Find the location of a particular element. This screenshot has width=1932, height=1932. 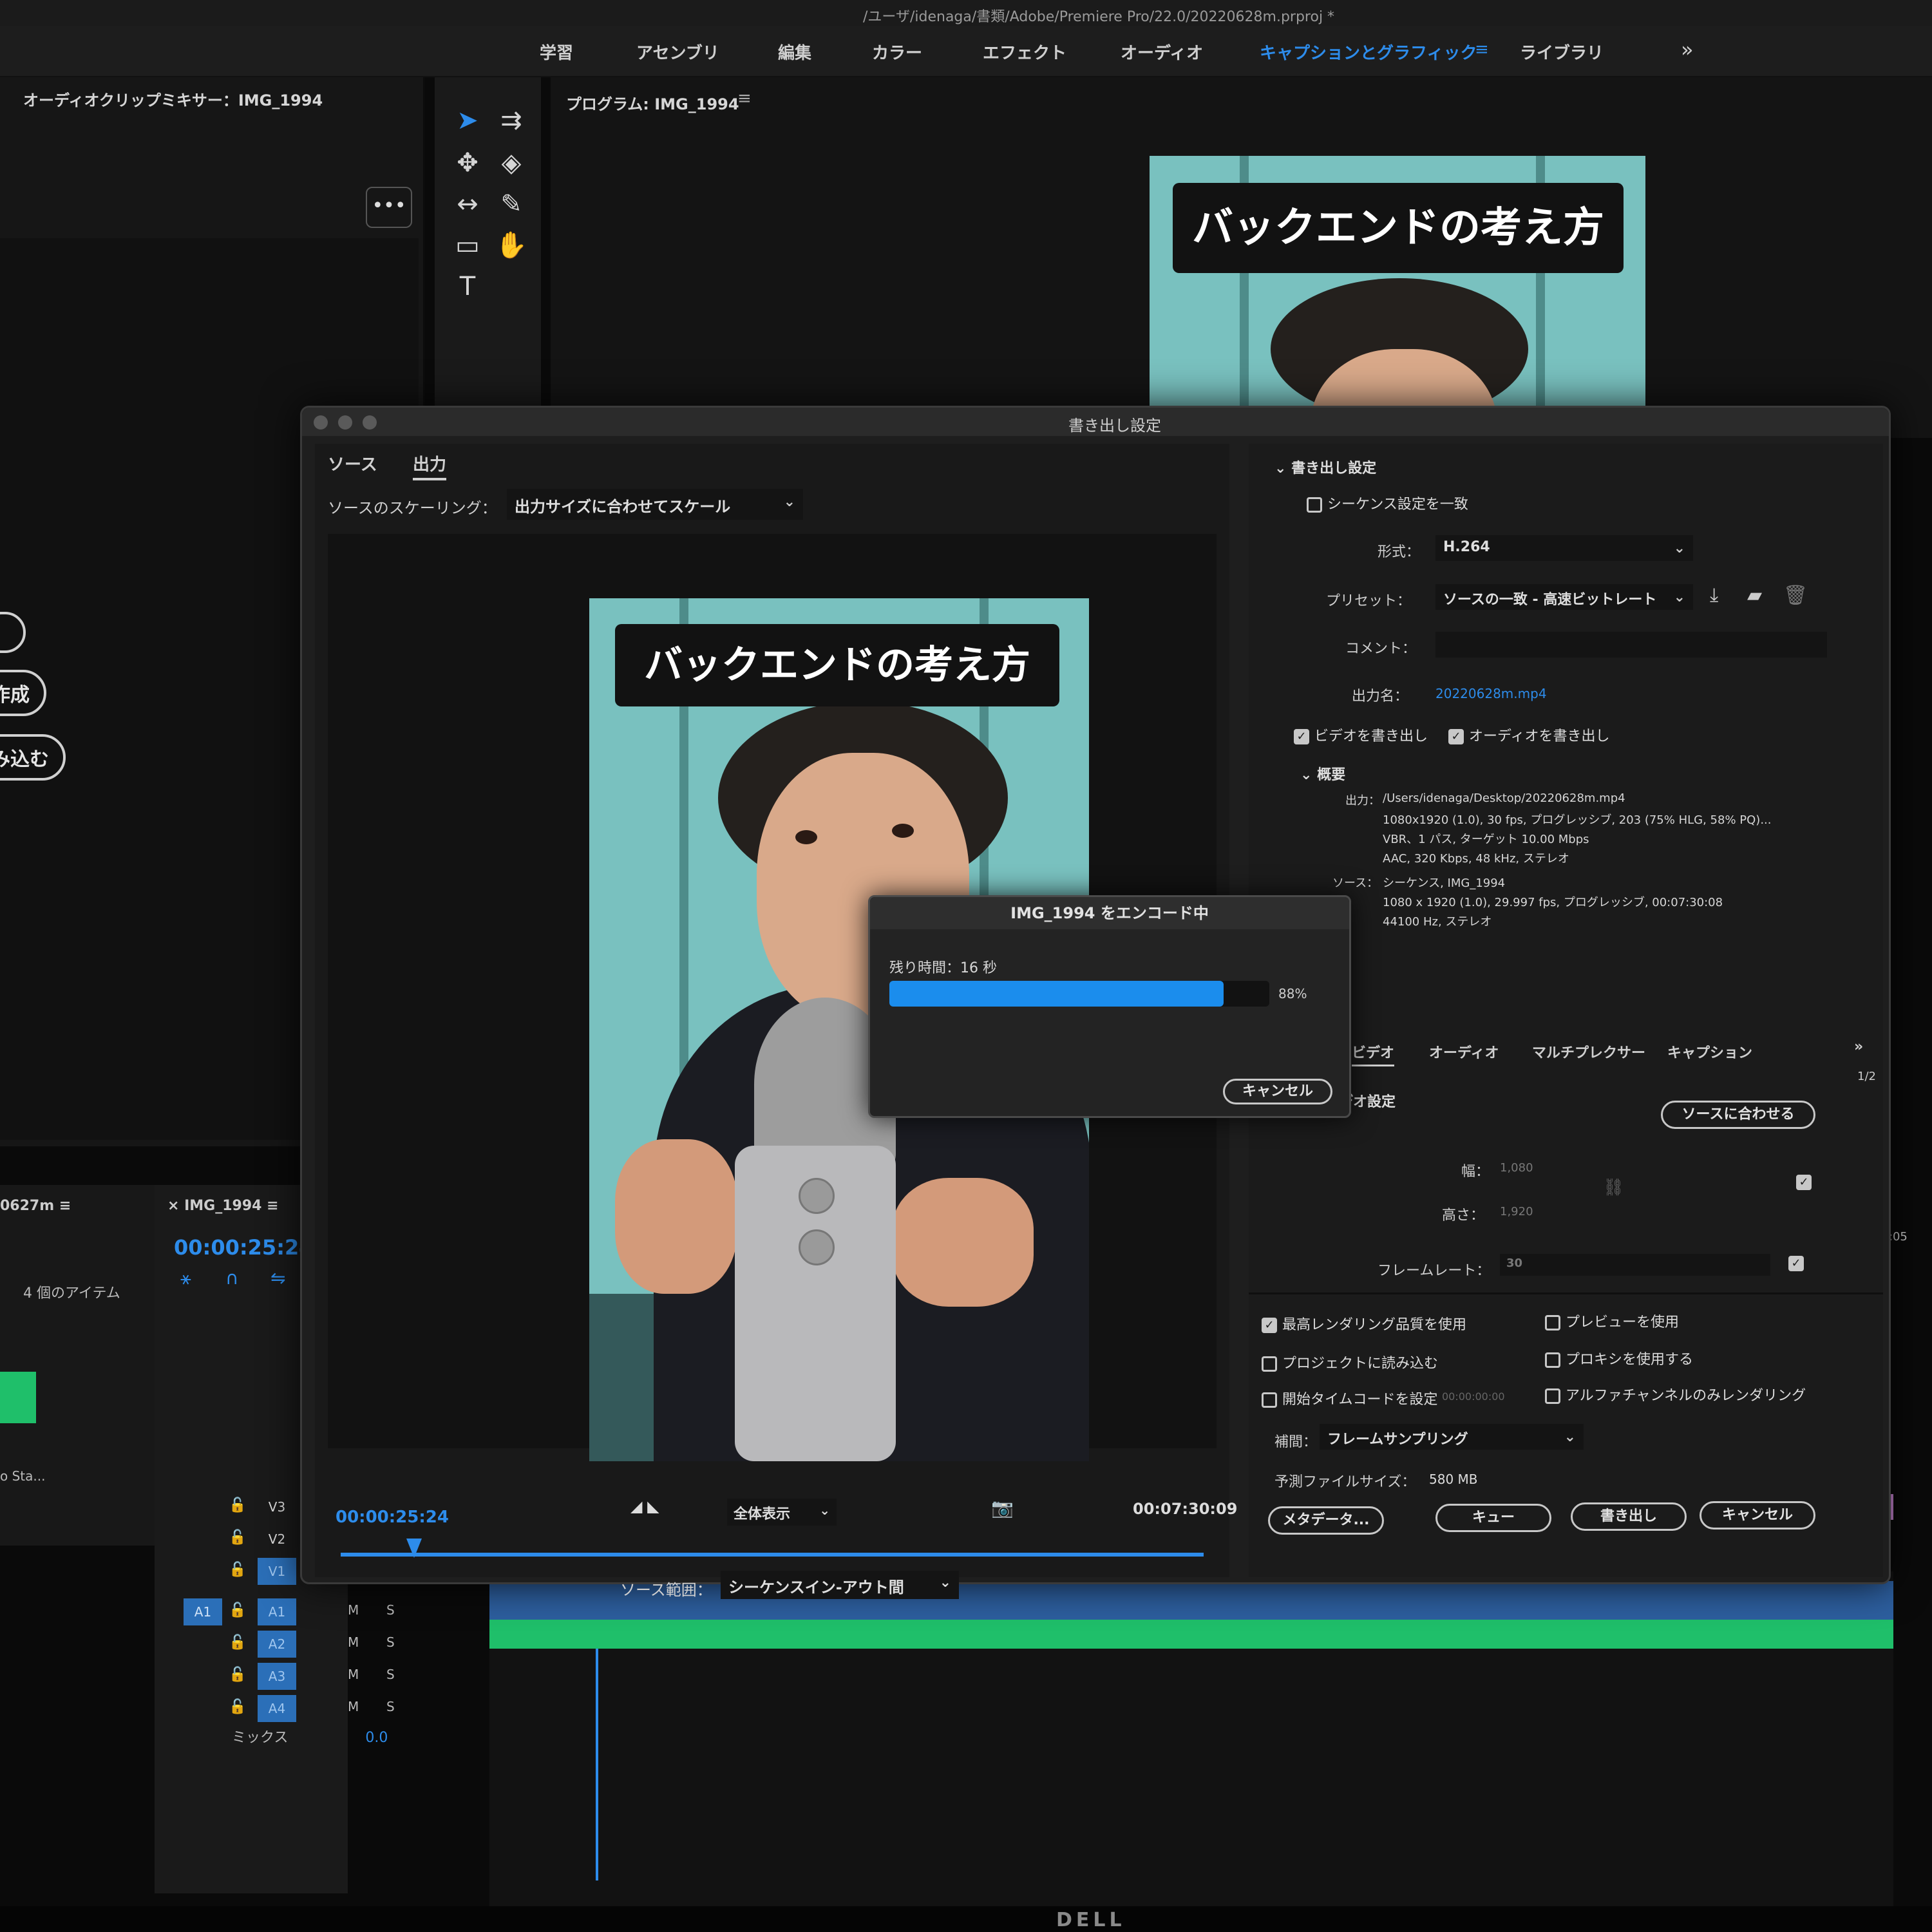

track-name: V1 is located at coordinates (277, 1572).